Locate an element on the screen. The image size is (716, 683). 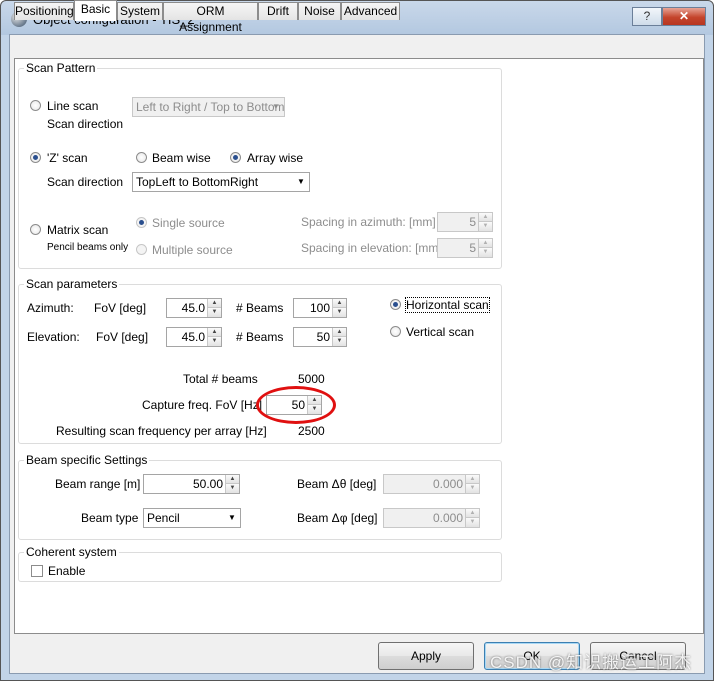
z-scan-direction-label: Scan direction is located at coordinates (85, 182).